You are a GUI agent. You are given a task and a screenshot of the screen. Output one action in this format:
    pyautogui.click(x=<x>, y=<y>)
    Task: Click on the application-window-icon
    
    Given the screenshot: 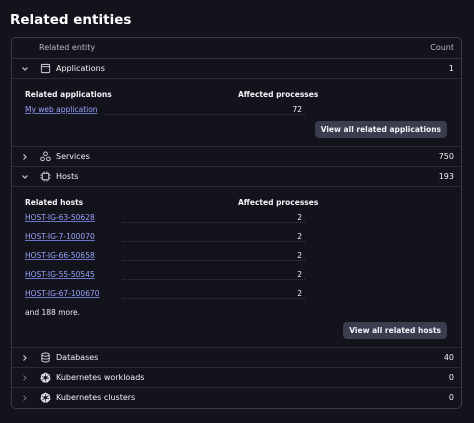 What is the action you would take?
    pyautogui.click(x=45, y=68)
    